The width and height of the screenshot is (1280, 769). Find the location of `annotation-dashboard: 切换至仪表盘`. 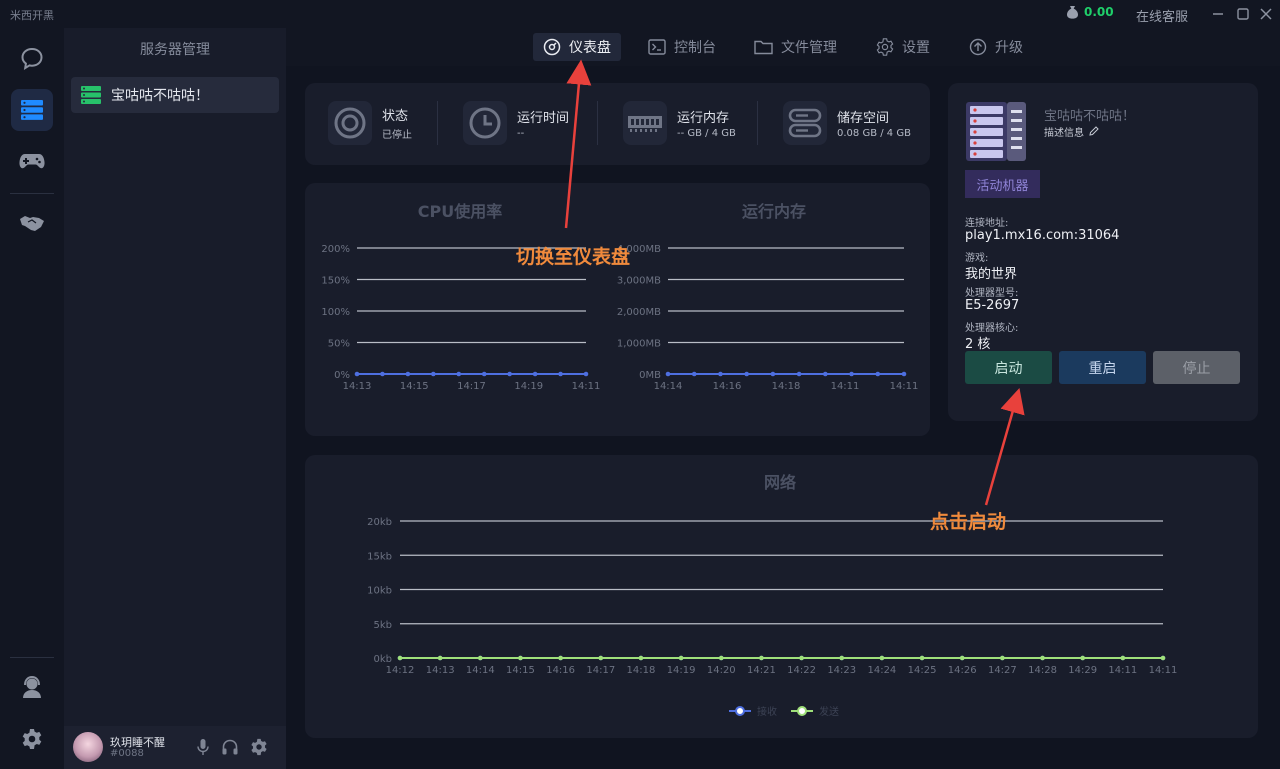

annotation-dashboard: 切换至仪表盘 is located at coordinates (573, 257).